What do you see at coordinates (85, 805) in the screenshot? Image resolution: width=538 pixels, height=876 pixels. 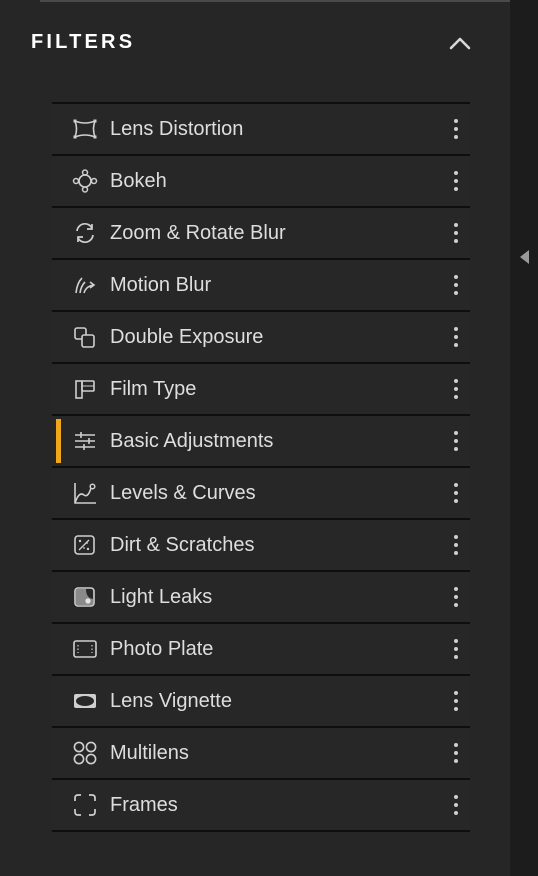 I see `frames-icon` at bounding box center [85, 805].